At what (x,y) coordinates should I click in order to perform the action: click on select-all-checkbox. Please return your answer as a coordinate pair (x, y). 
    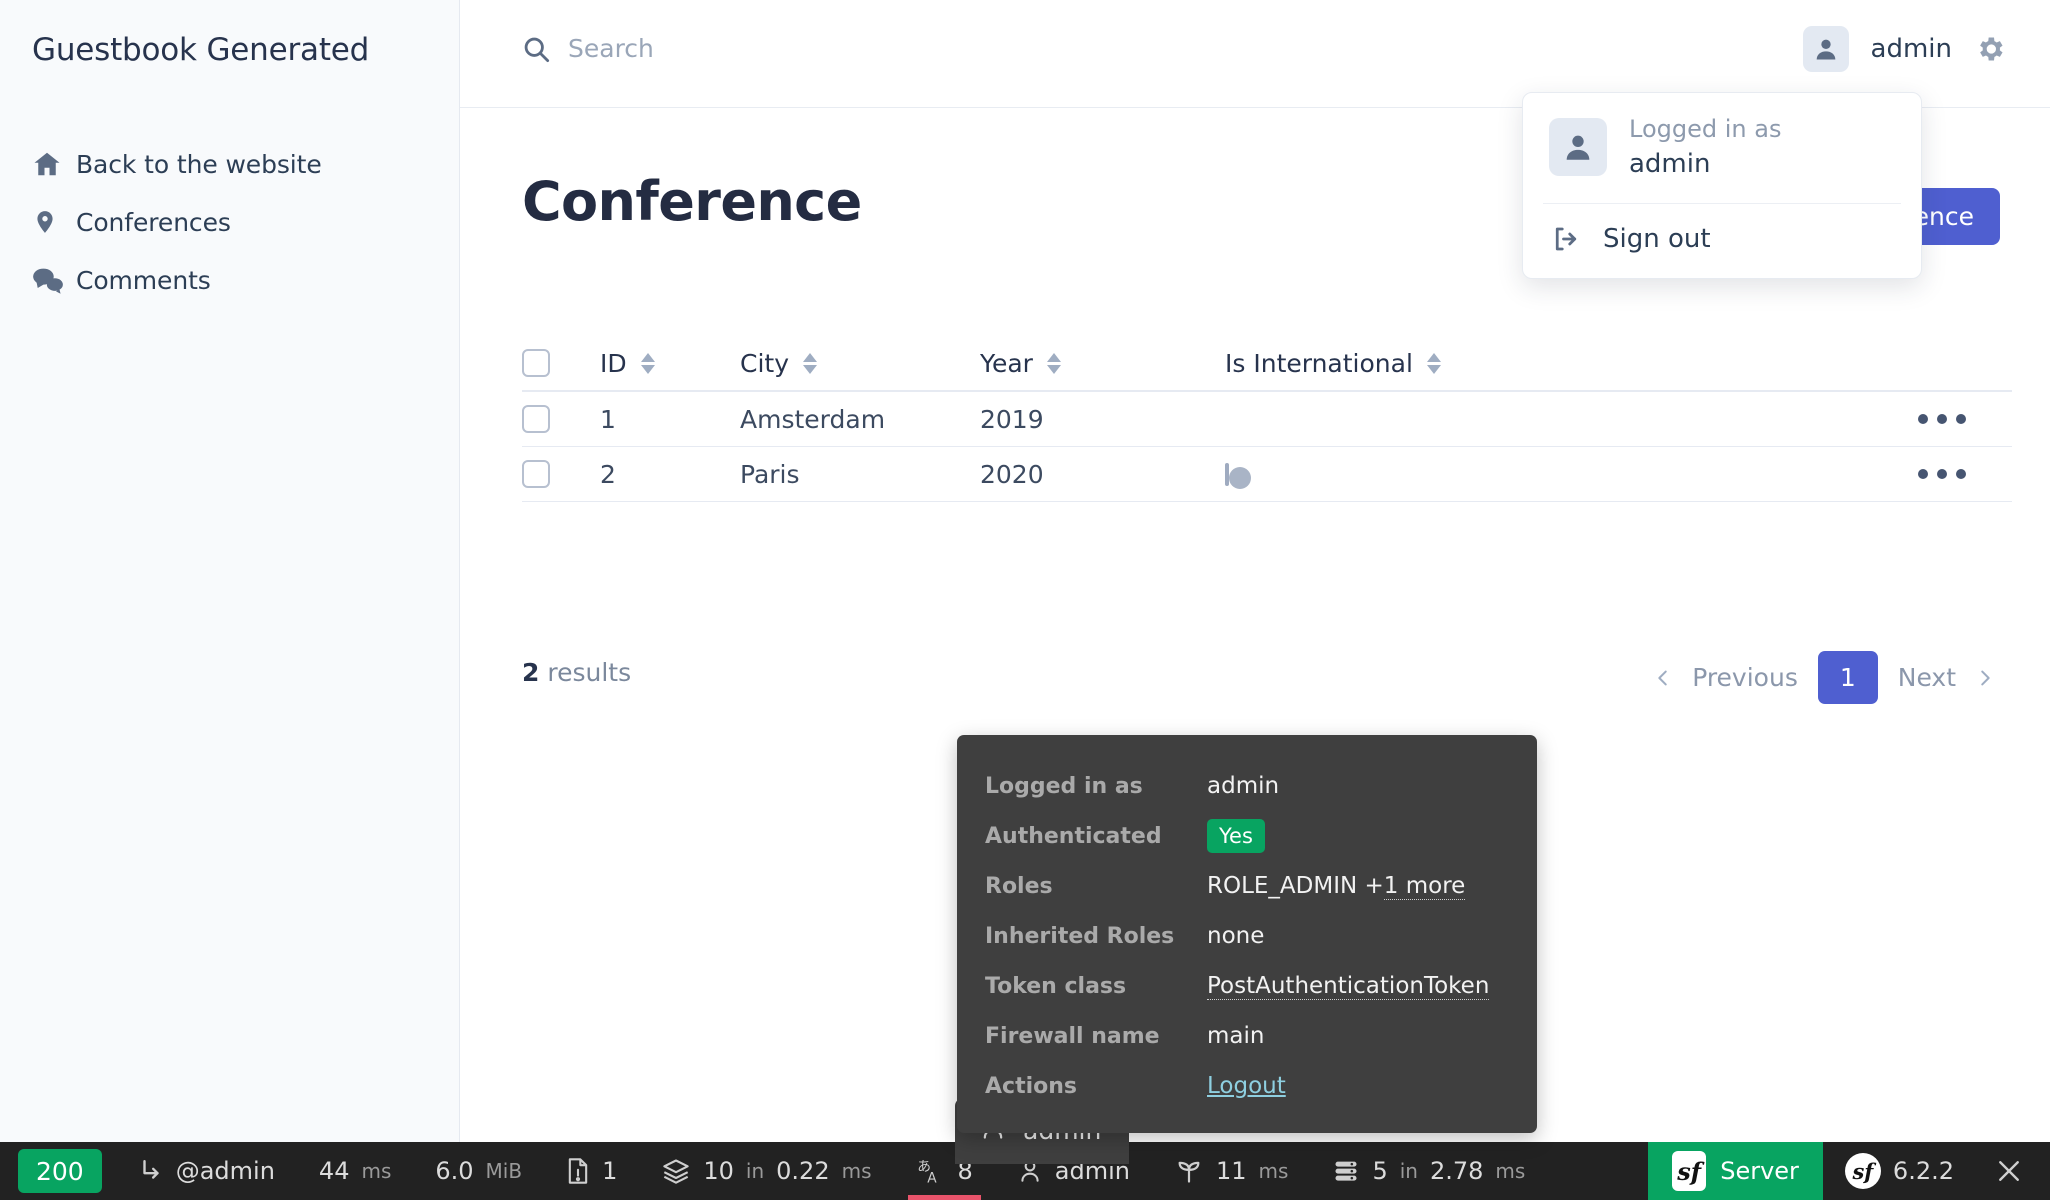
    Looking at the image, I should click on (536, 363).